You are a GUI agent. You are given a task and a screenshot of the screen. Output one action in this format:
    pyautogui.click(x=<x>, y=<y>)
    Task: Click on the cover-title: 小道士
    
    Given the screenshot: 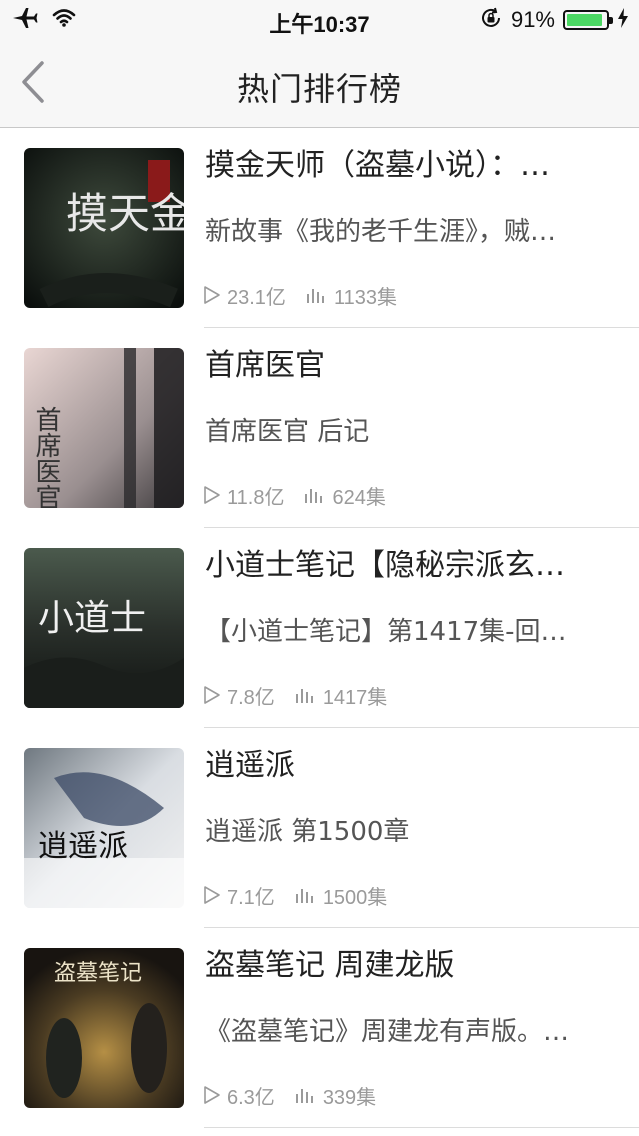 What is the action you would take?
    pyautogui.click(x=92, y=618)
    